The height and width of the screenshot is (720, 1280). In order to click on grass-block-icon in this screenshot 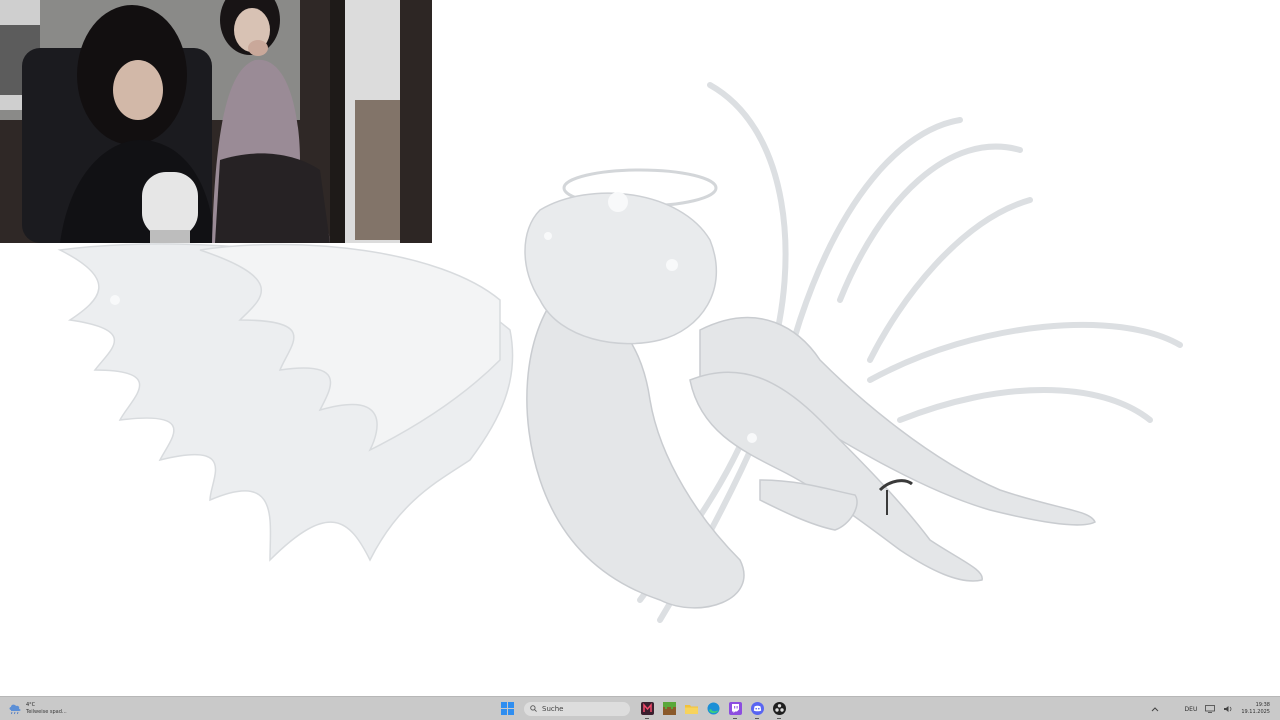, I will do `click(669, 708)`.